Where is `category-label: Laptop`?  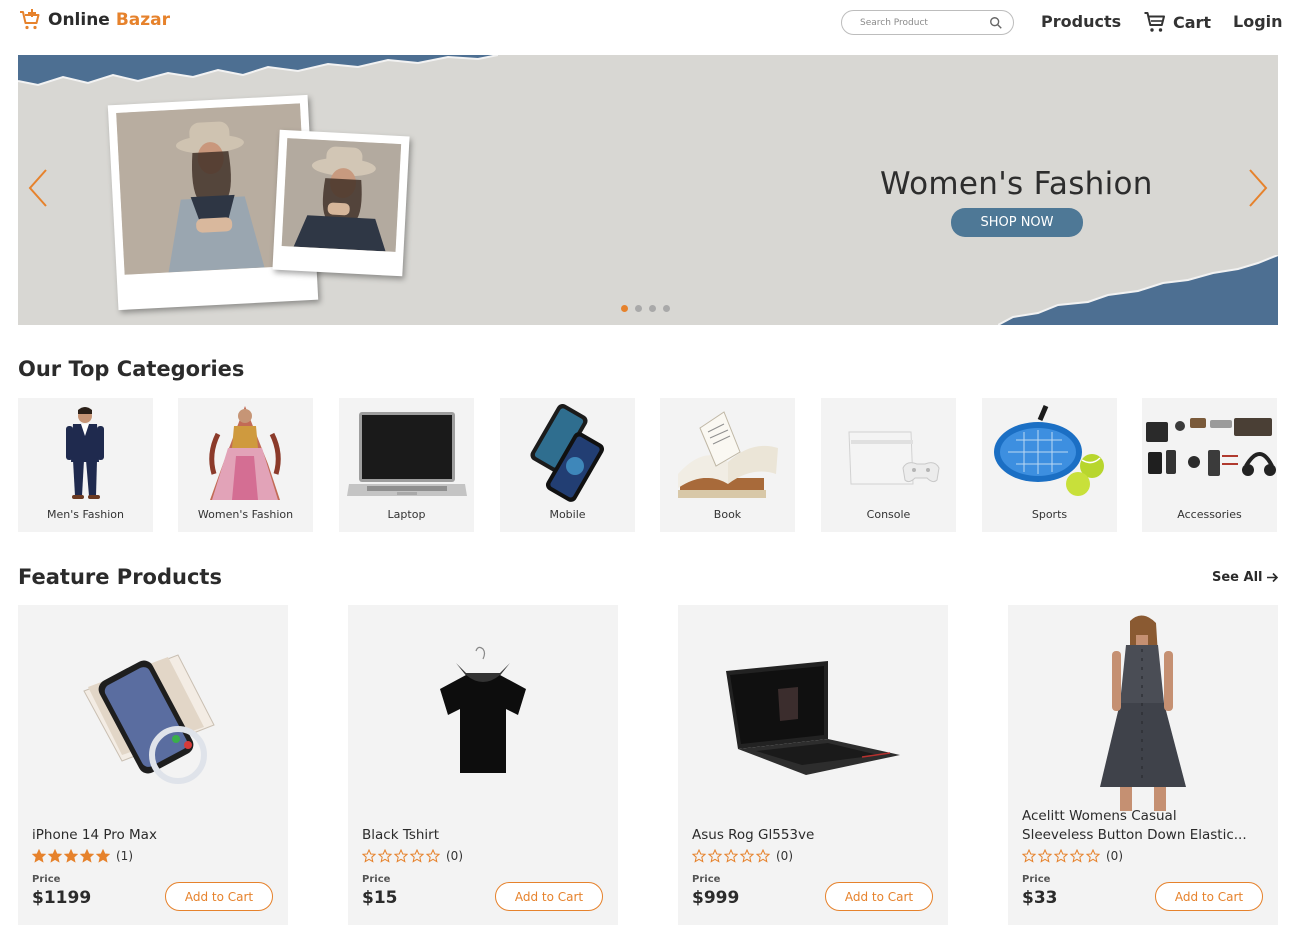 category-label: Laptop is located at coordinates (406, 514).